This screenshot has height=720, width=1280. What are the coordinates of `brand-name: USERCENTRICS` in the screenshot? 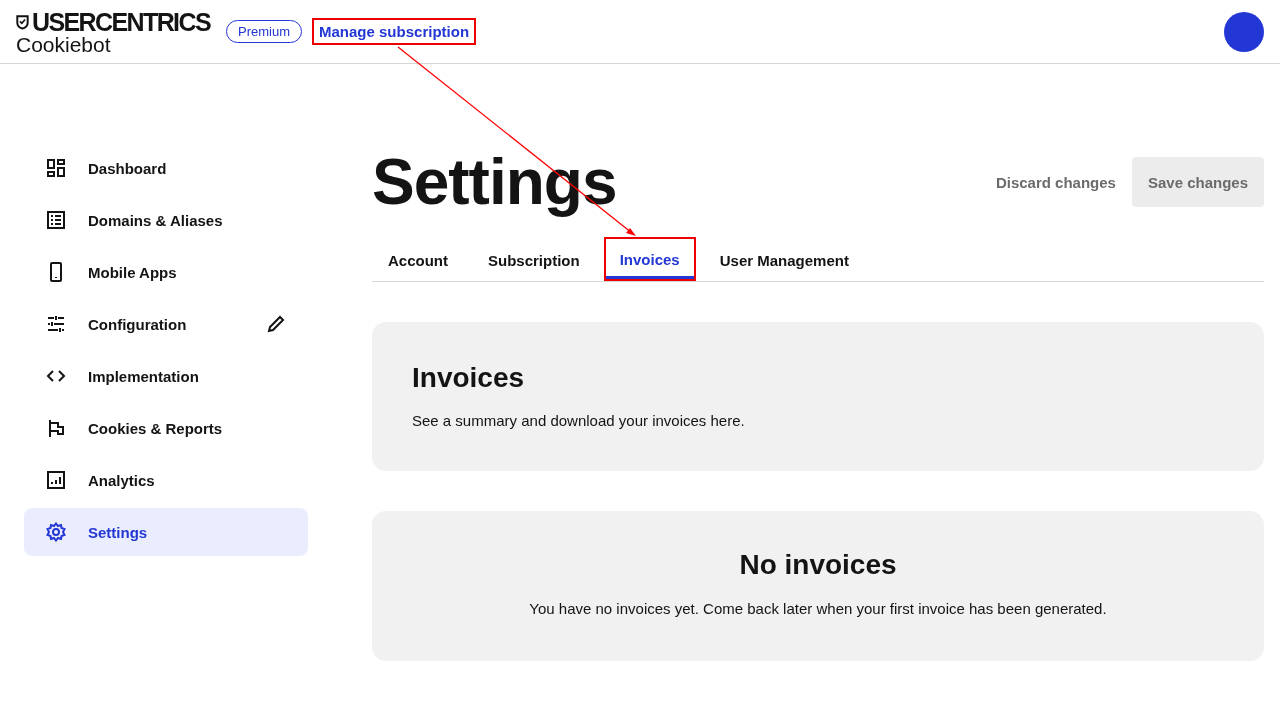 It's located at (120, 21).